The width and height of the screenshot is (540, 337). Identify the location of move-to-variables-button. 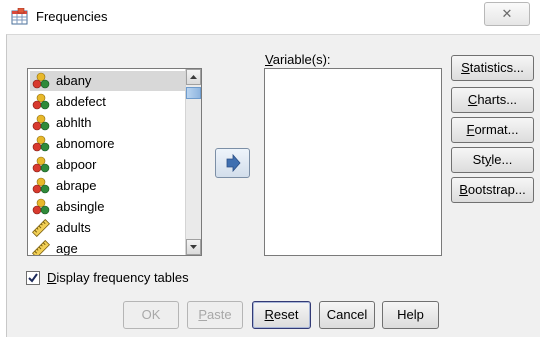
(232, 163).